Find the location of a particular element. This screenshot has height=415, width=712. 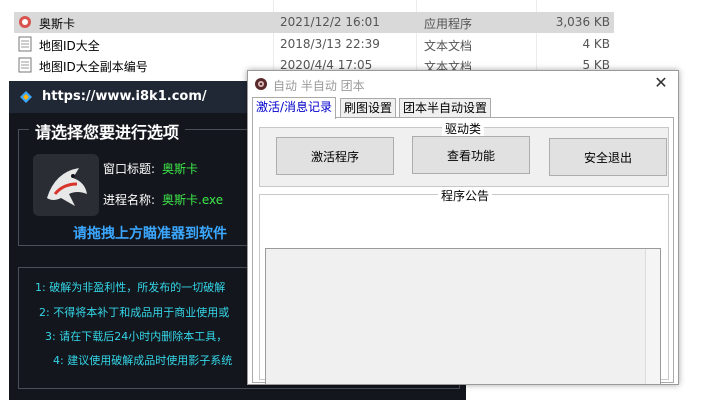

process-name-label: 进程名称: is located at coordinates (129, 200).